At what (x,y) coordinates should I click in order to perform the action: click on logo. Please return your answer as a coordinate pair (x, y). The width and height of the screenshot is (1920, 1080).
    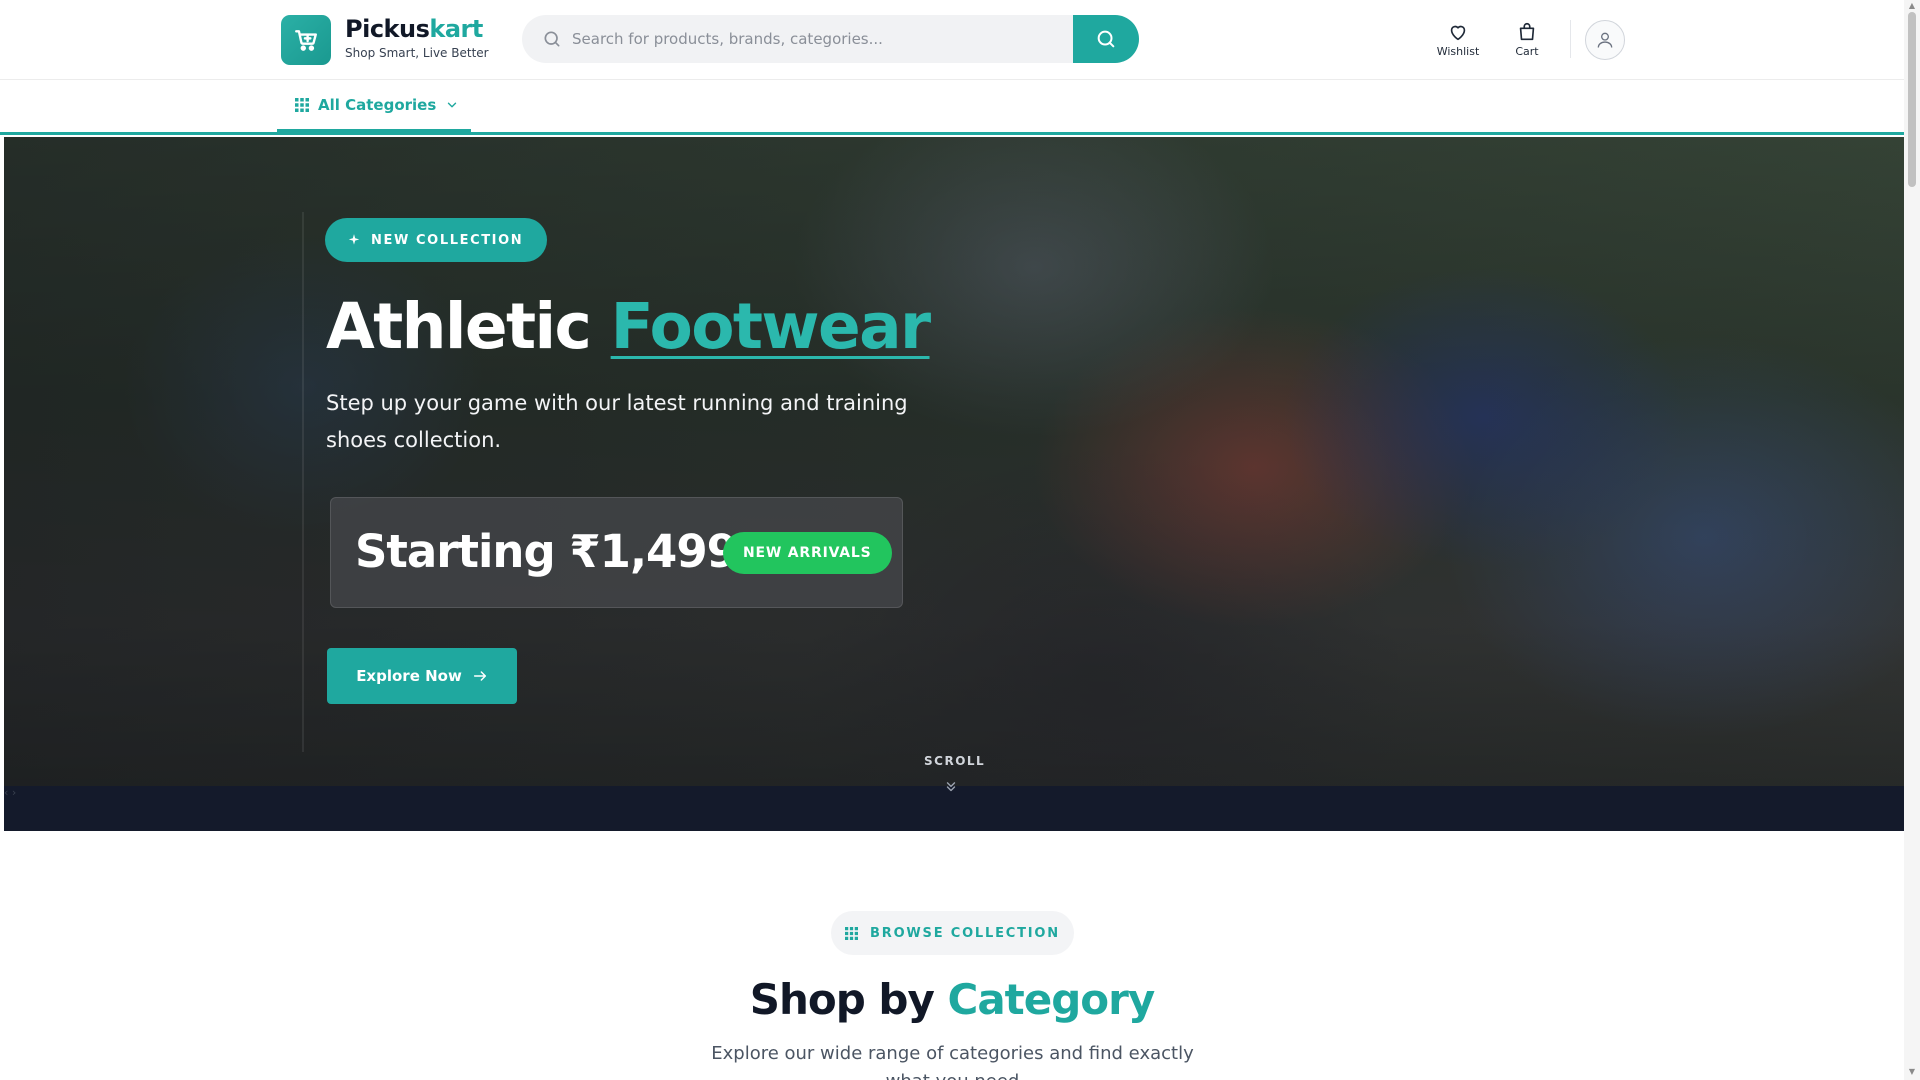
    Looking at the image, I should click on (306, 40).